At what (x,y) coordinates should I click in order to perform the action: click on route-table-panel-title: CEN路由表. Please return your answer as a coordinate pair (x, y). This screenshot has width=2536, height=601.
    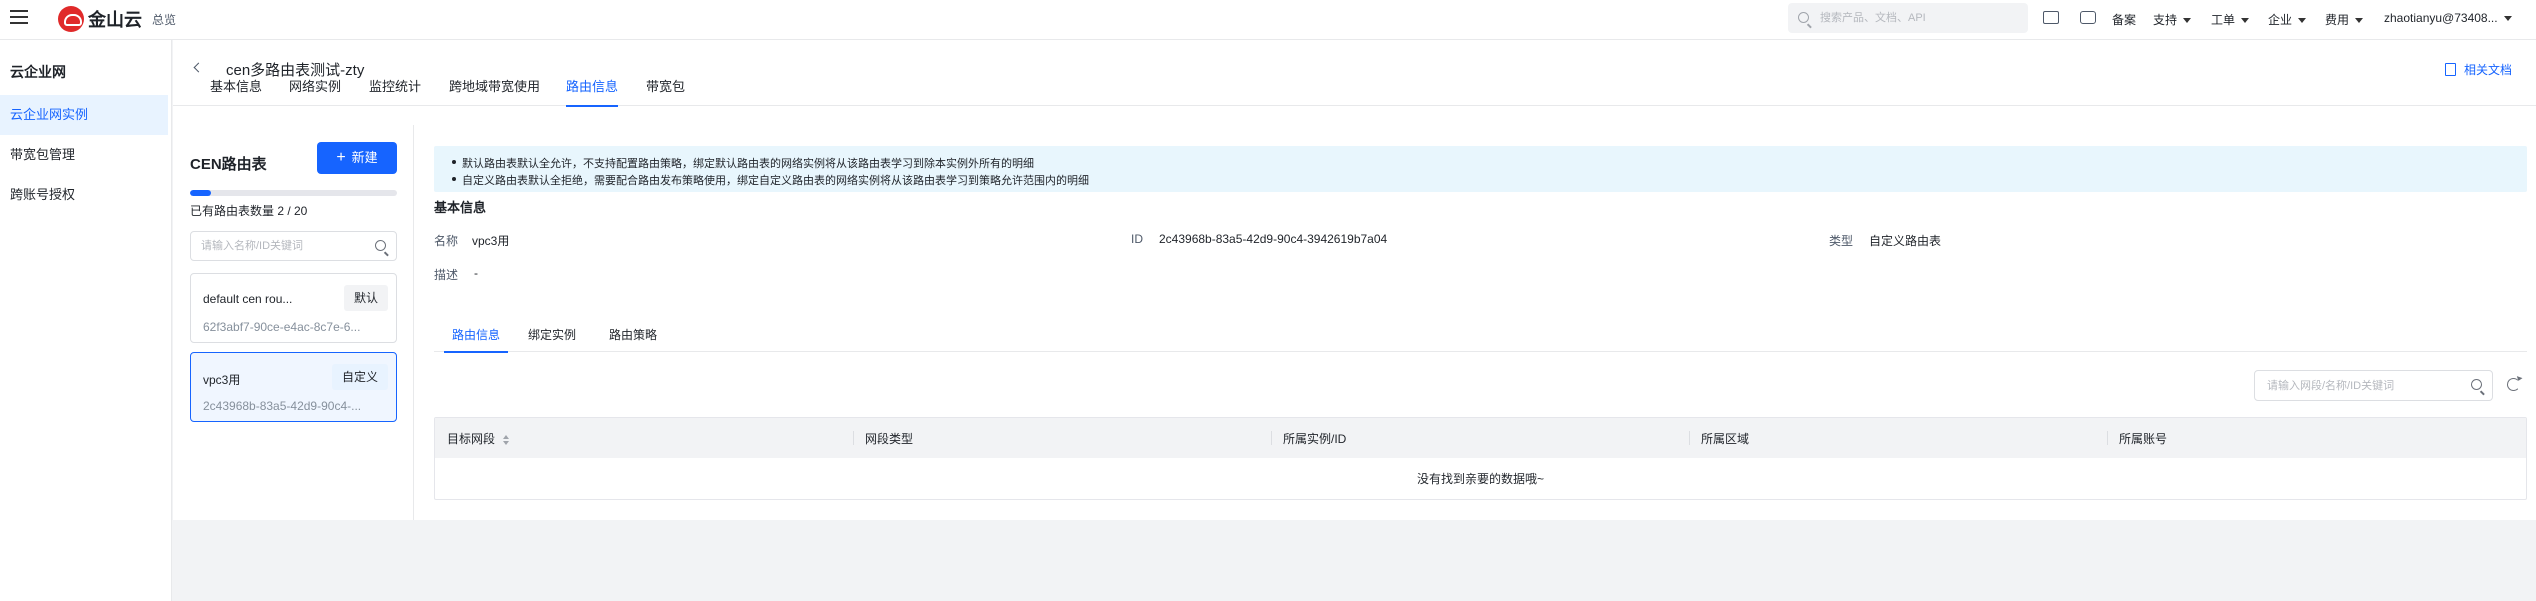
    Looking at the image, I should click on (228, 164).